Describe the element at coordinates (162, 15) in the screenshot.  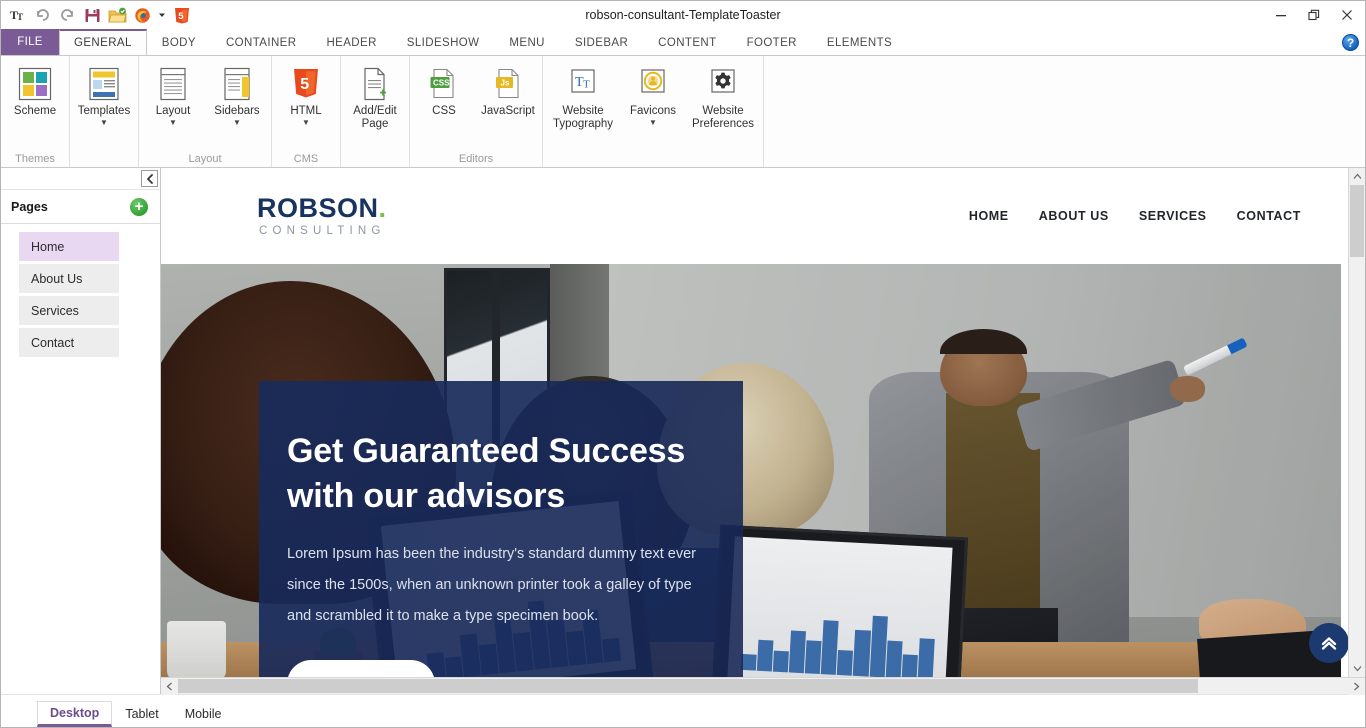
I see `browser-dropdown-caret` at that location.